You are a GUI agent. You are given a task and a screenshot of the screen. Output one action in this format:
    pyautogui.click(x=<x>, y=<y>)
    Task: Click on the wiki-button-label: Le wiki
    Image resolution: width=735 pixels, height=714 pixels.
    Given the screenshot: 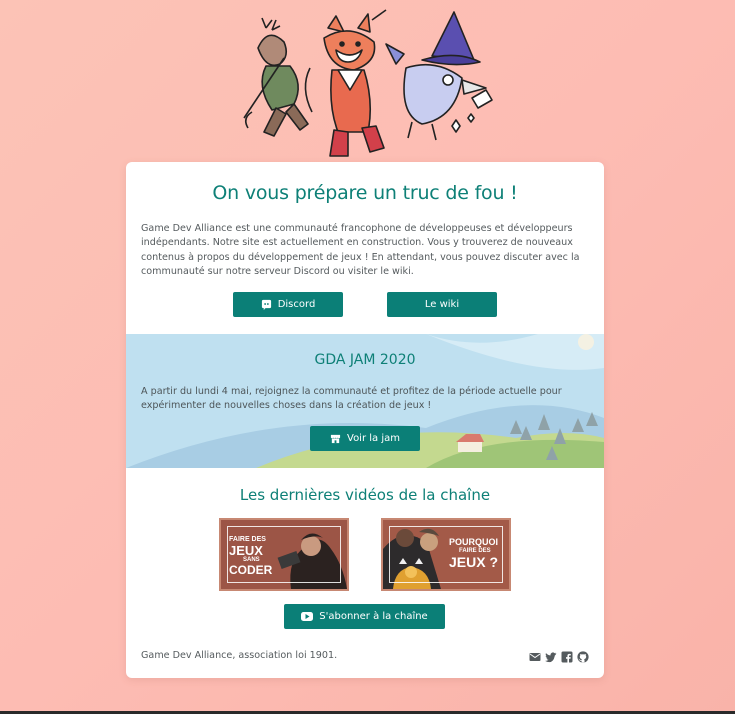 What is the action you would take?
    pyautogui.click(x=442, y=304)
    